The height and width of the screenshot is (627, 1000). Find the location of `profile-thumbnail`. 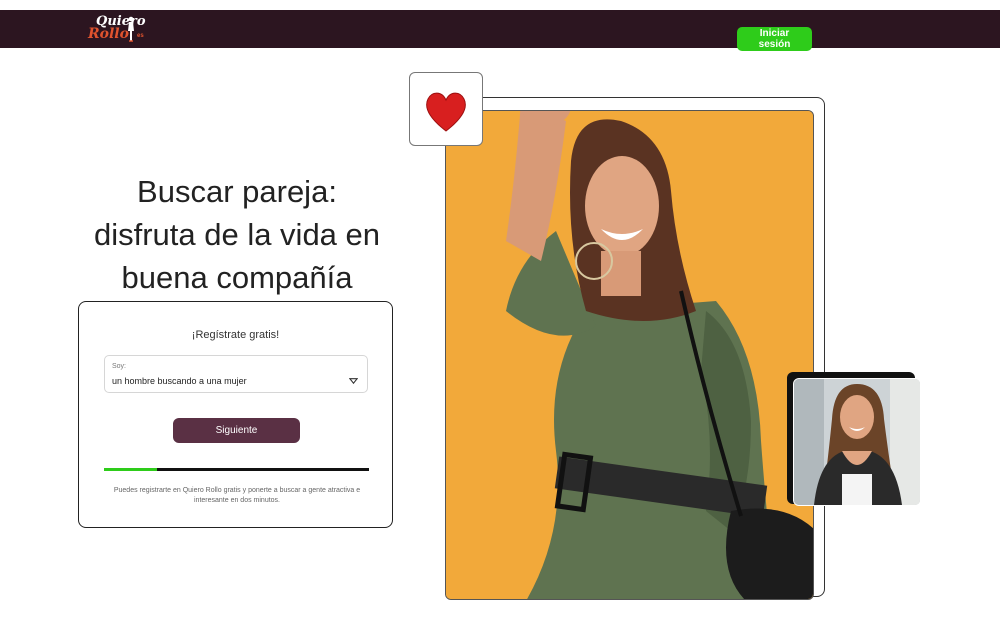

profile-thumbnail is located at coordinates (857, 442).